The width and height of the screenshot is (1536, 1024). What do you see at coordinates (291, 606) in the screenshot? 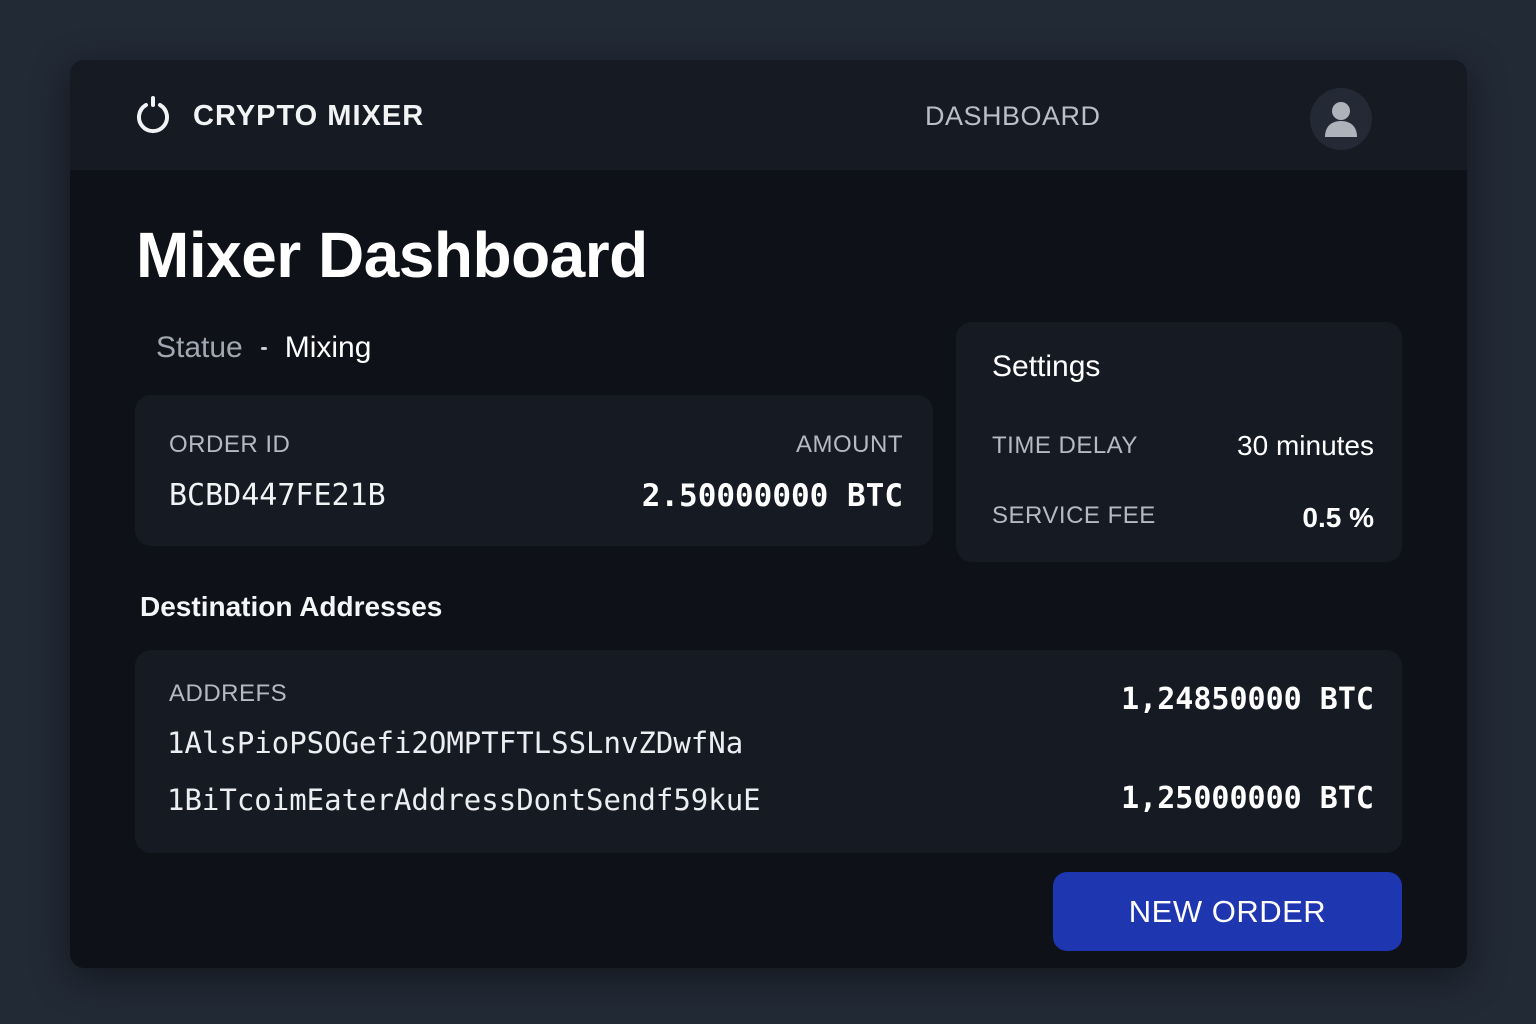
I see `destination-addresses-title: Destination Addresses` at bounding box center [291, 606].